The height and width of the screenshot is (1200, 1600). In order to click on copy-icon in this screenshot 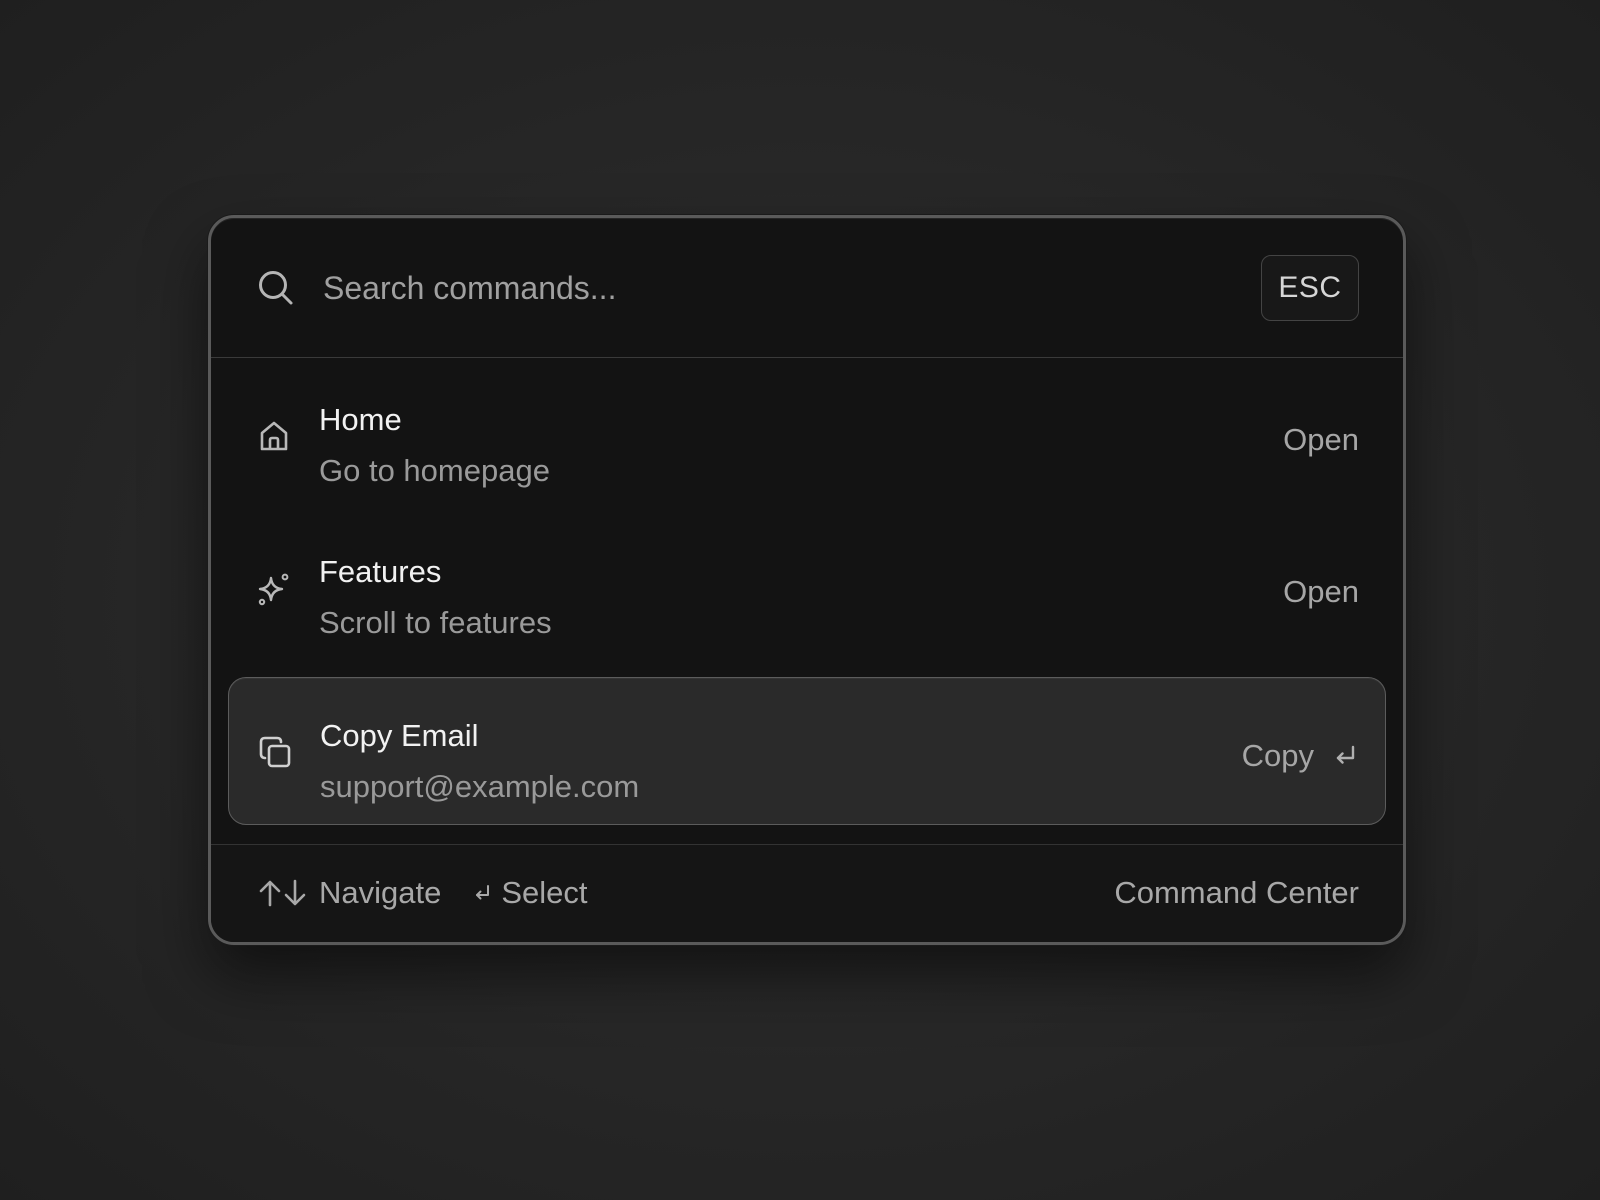, I will do `click(275, 752)`.